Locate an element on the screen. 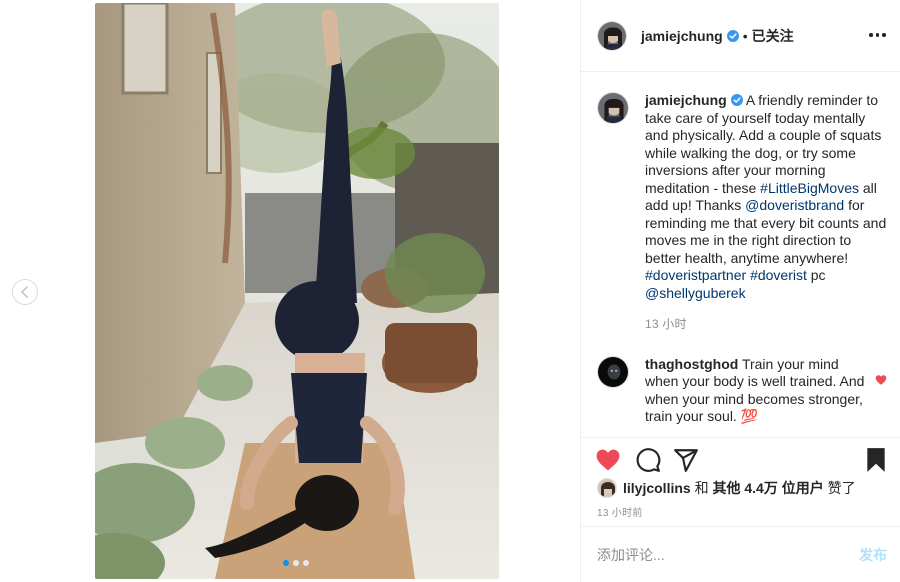  caption-username: jamiejchung is located at coordinates (686, 100).